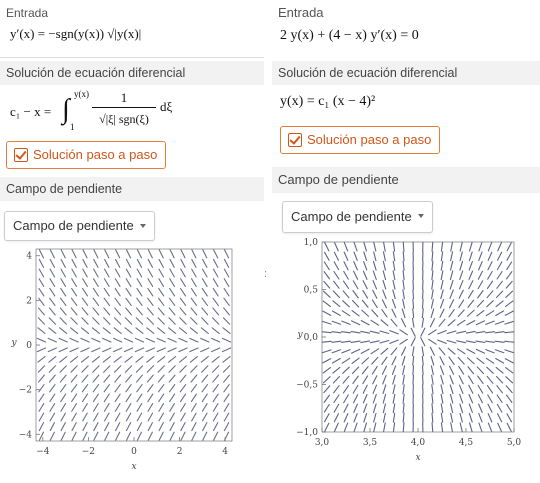  I want to click on left-ytick-label: 2, so click(29, 301).